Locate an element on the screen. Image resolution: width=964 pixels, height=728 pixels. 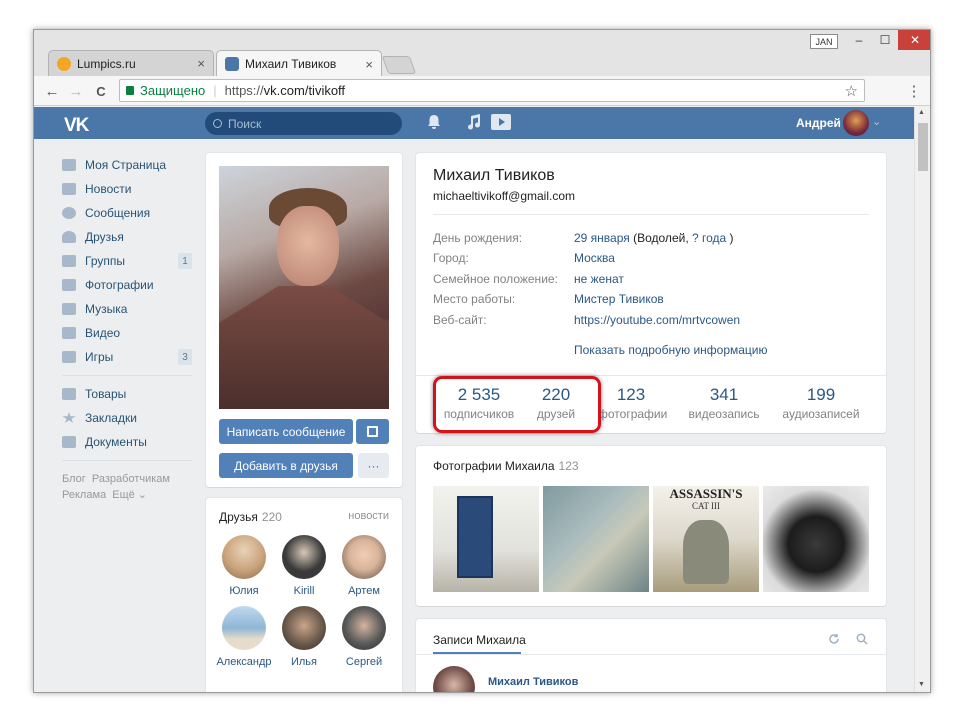
photo-thumb-tardis is located at coordinates (486, 539).